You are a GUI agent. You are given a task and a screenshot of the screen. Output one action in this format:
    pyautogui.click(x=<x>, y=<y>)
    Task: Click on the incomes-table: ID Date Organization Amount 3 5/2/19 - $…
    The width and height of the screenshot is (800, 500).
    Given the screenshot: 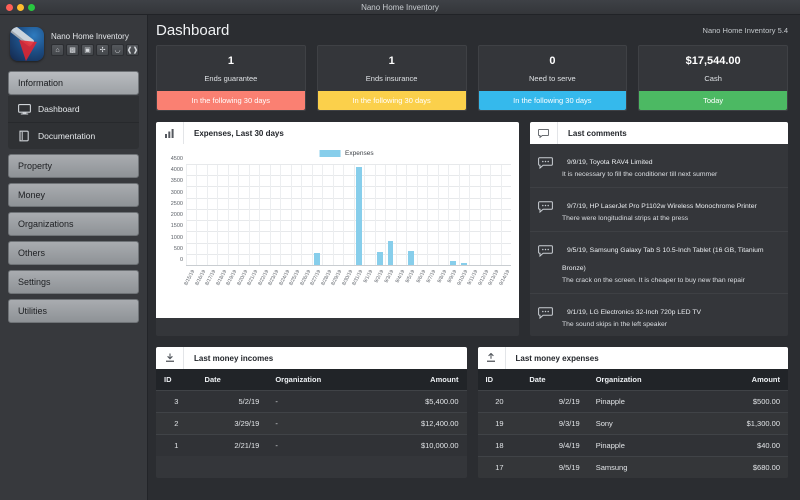 What is the action you would take?
    pyautogui.click(x=311, y=413)
    